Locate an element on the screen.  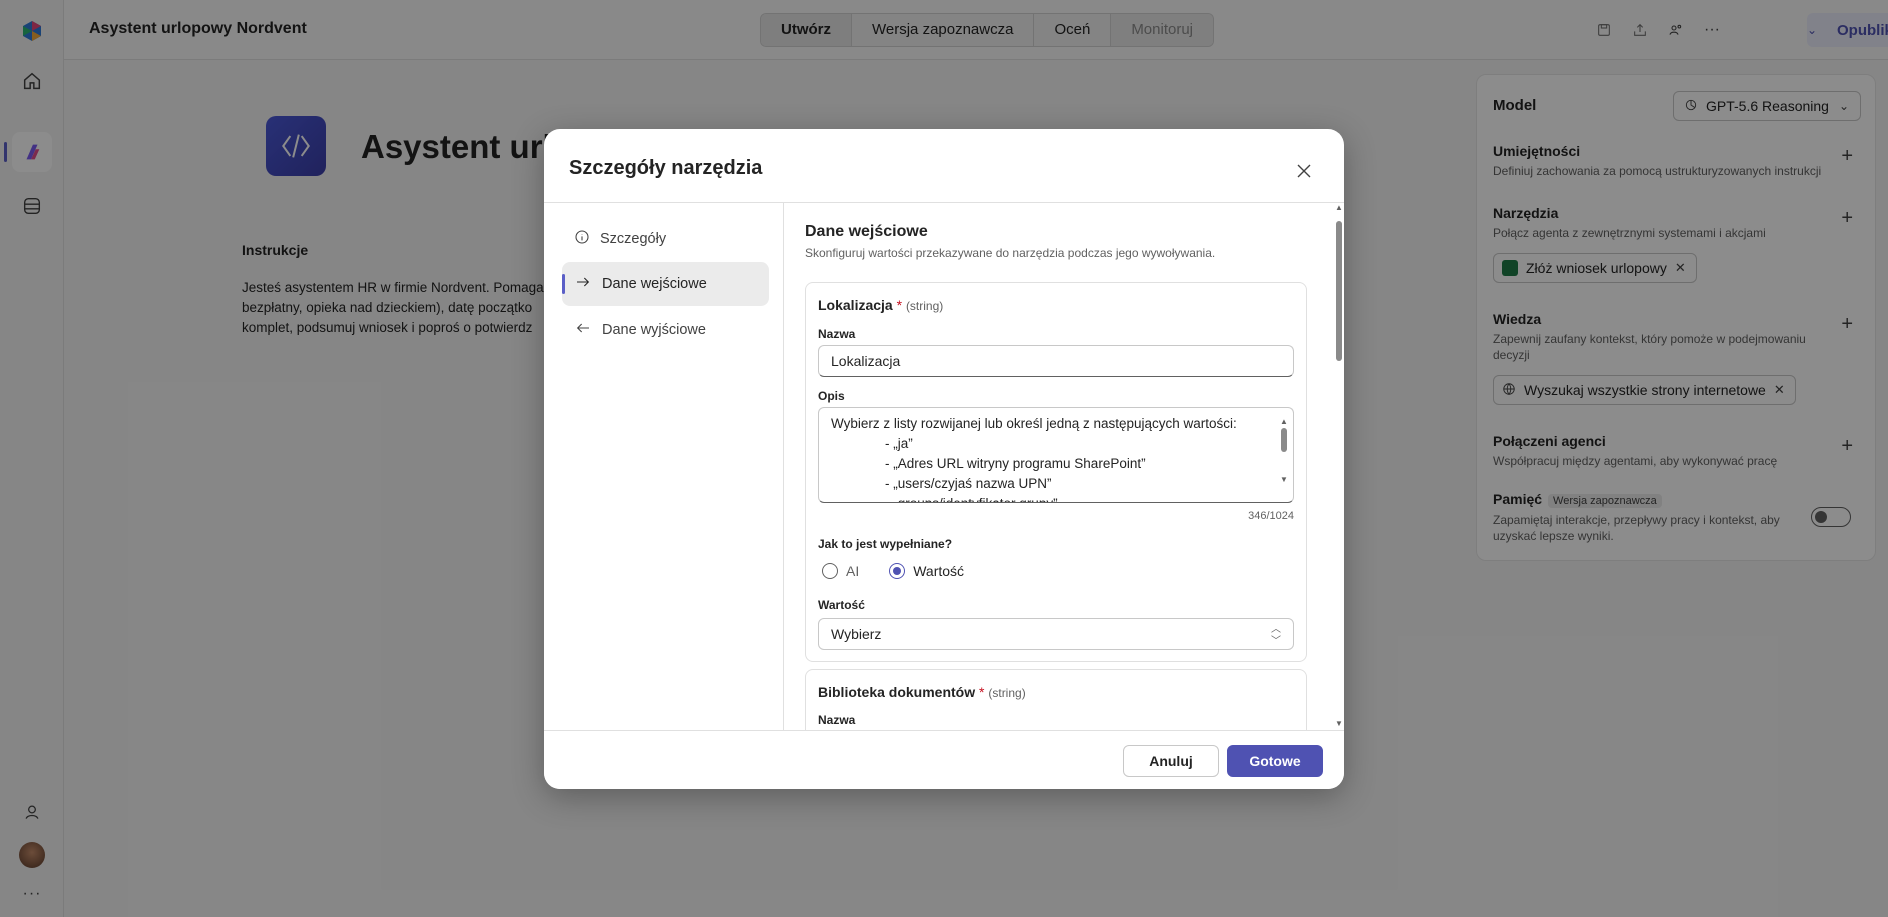
param-card-library: Biblioteka dokumentów * (string) Nazwa is located at coordinates (1056, 699).